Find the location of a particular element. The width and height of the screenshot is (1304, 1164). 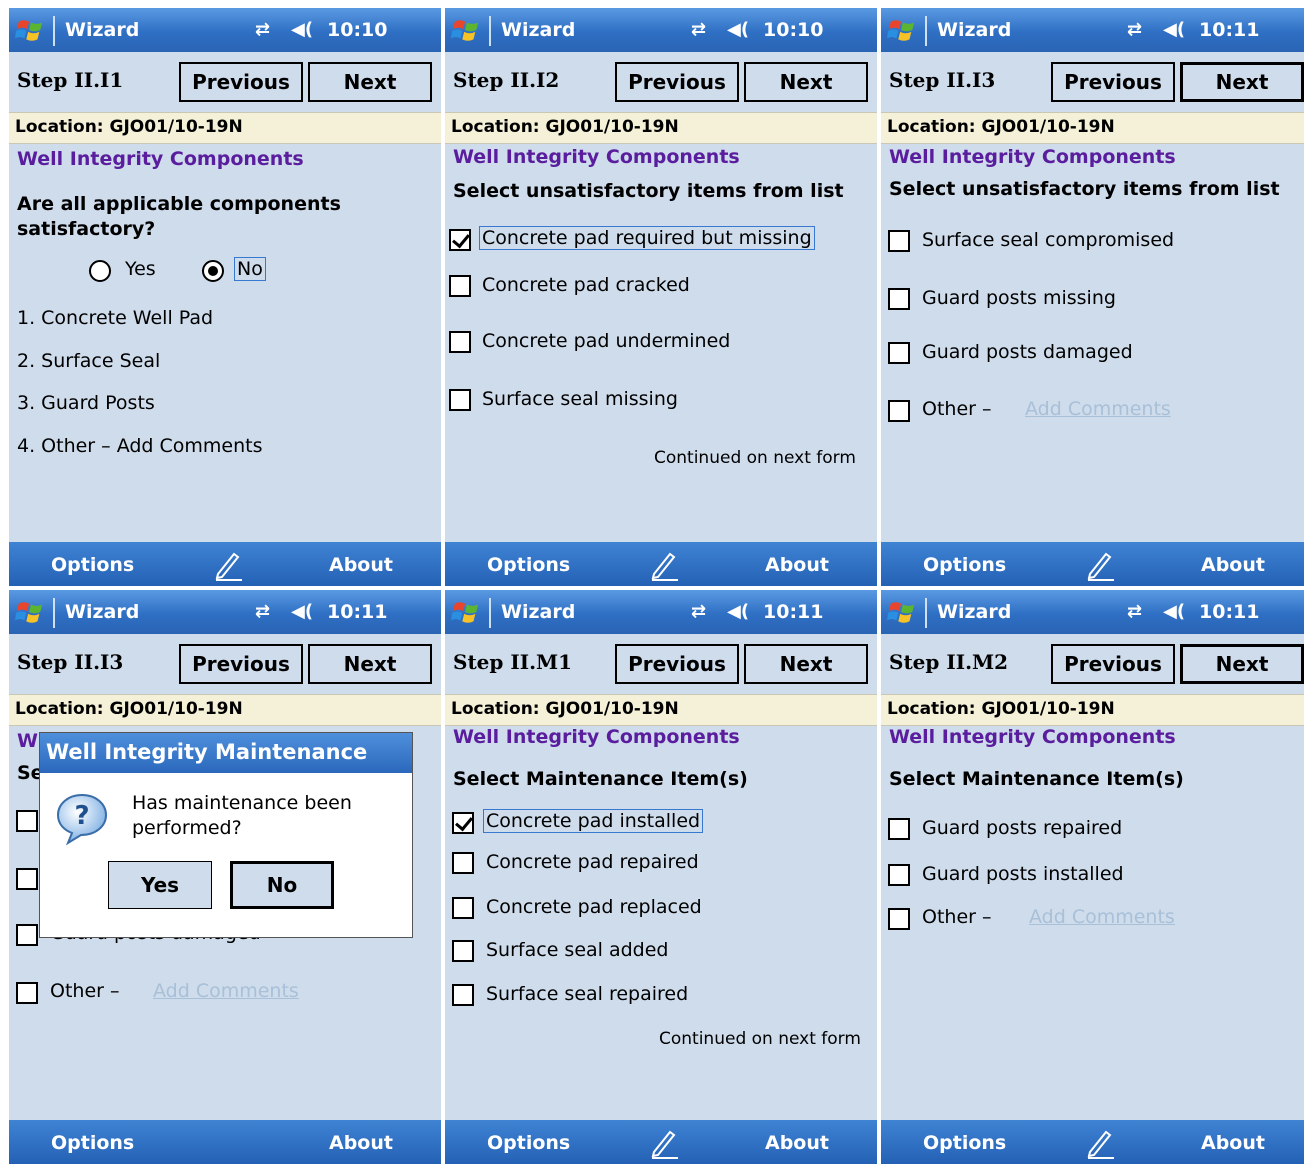

dialog-no-button: No is located at coordinates (282, 885).